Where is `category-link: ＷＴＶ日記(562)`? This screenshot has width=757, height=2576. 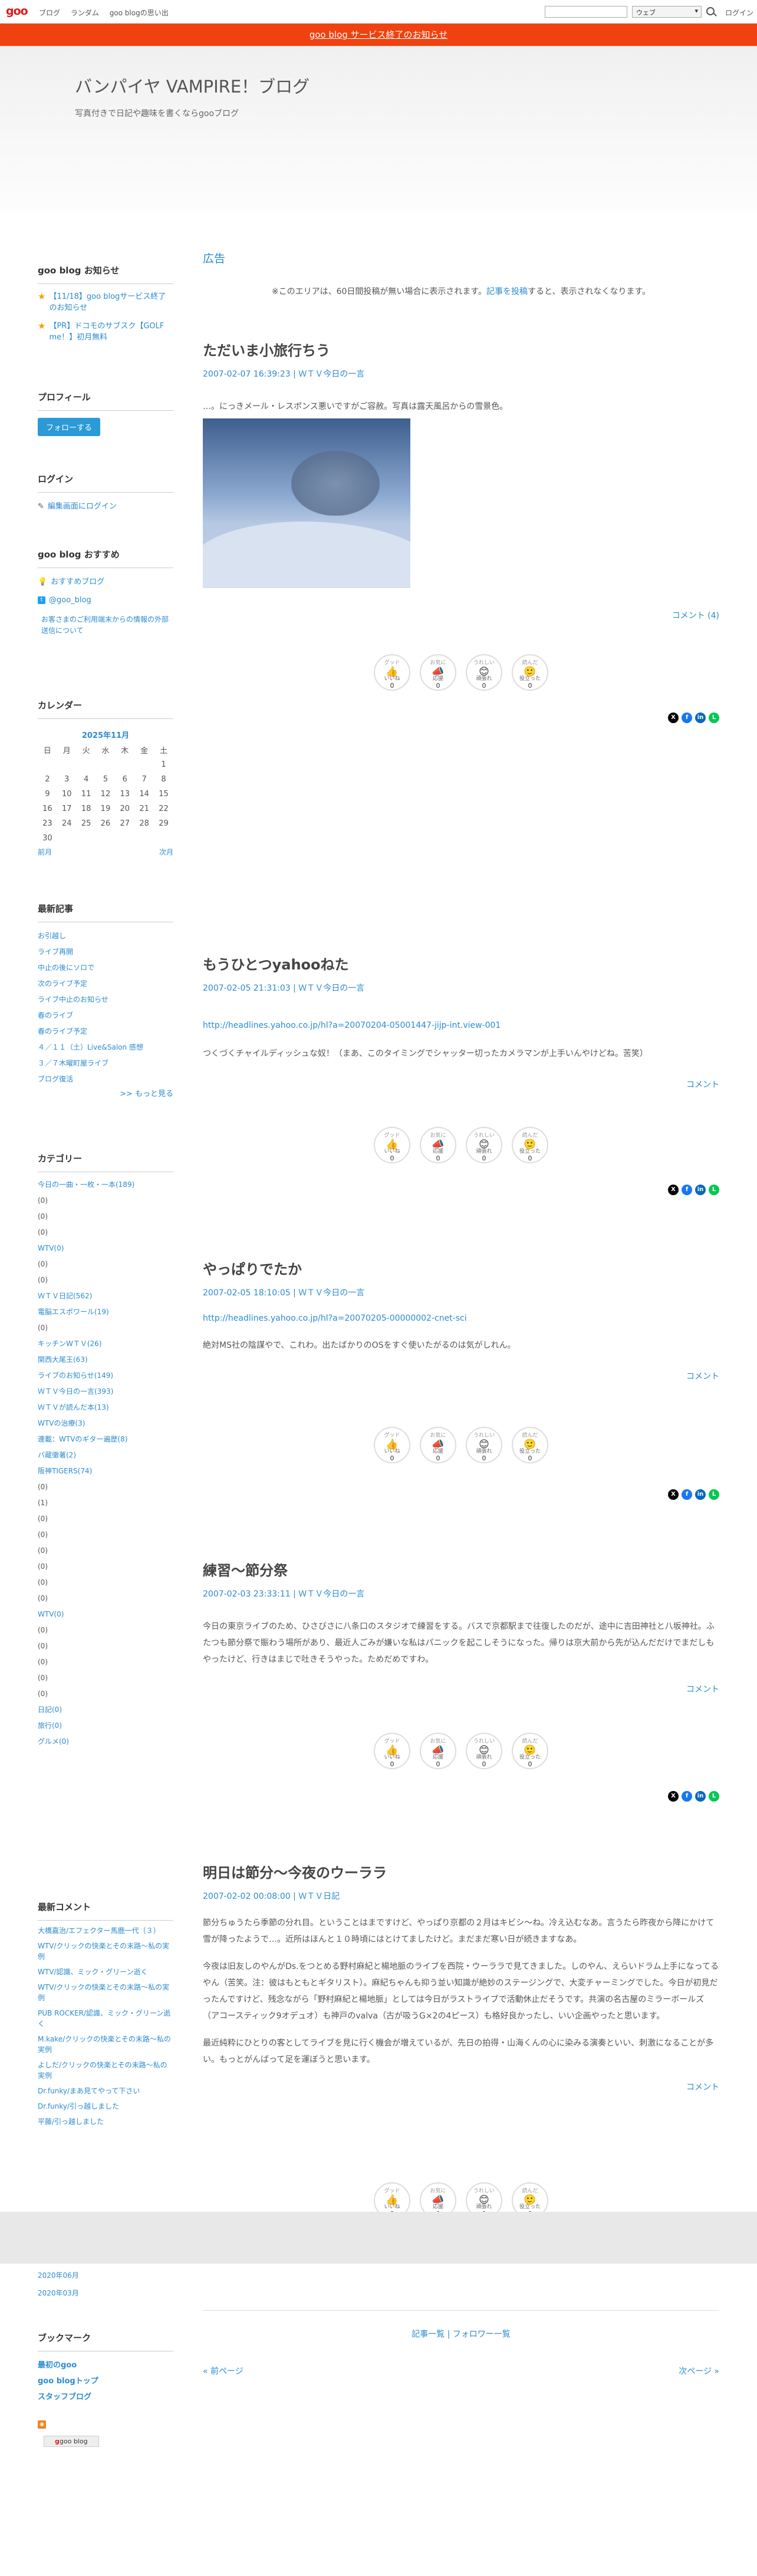 category-link: ＷＴＶ日記(562) is located at coordinates (105, 1296).